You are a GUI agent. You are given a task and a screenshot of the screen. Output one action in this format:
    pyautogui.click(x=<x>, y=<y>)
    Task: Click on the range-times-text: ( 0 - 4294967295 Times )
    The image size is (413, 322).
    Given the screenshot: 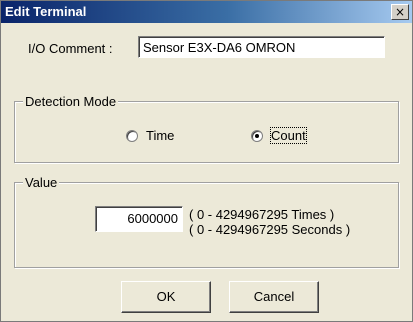 What is the action you would take?
    pyautogui.click(x=262, y=214)
    